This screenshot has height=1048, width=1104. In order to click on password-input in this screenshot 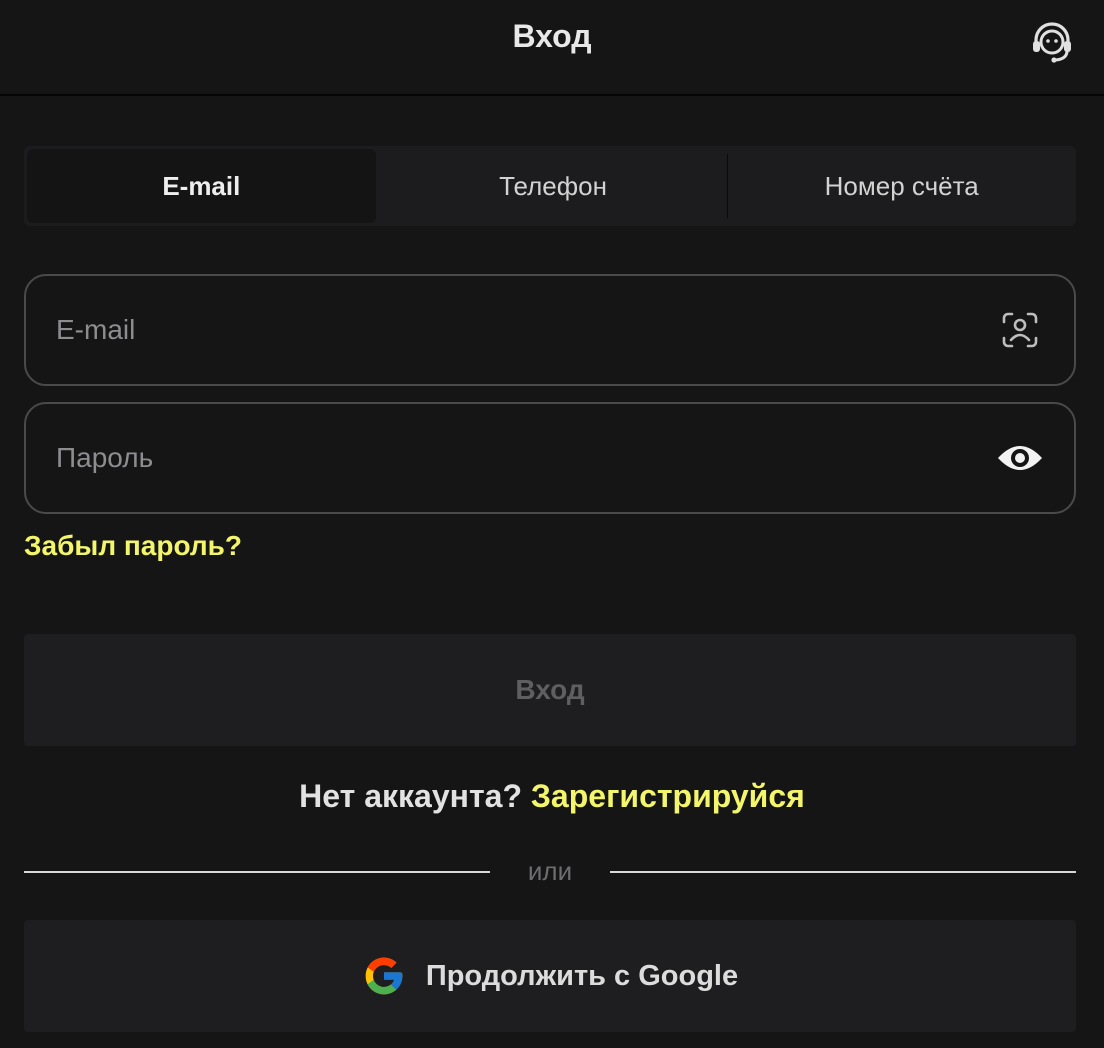, I will do `click(506, 458)`.